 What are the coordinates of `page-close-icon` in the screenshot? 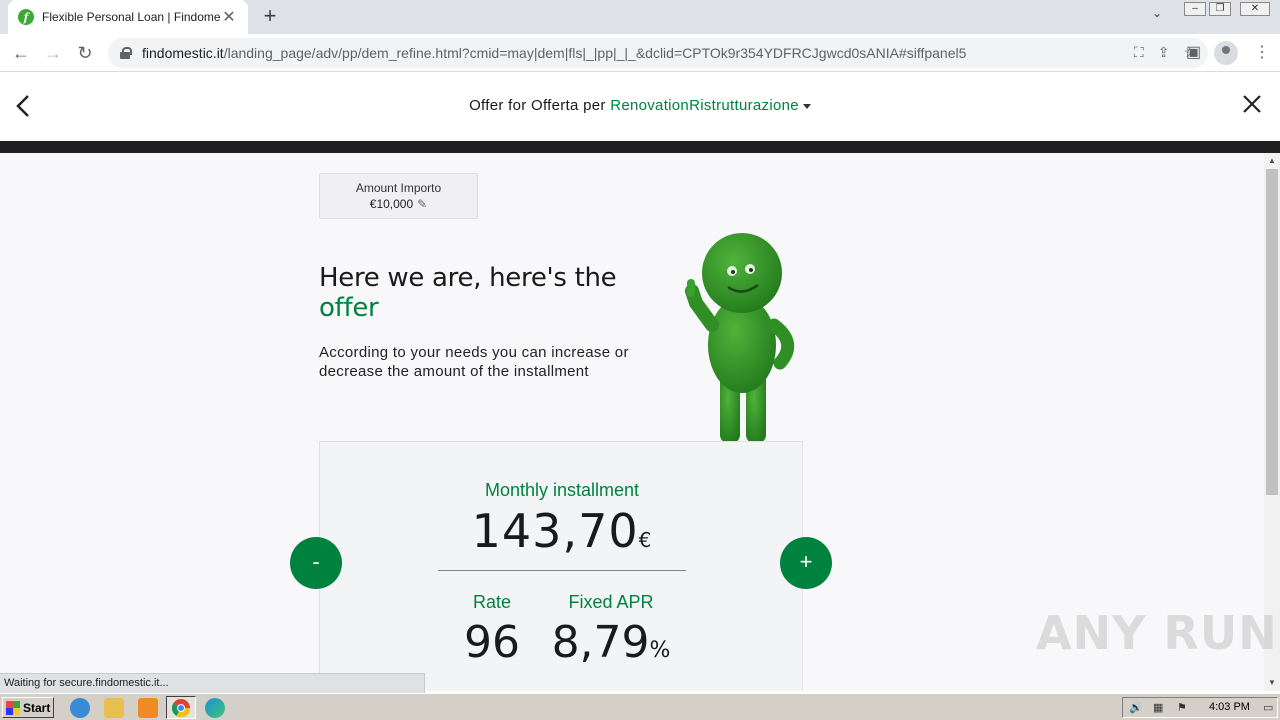 It's located at (1252, 106).